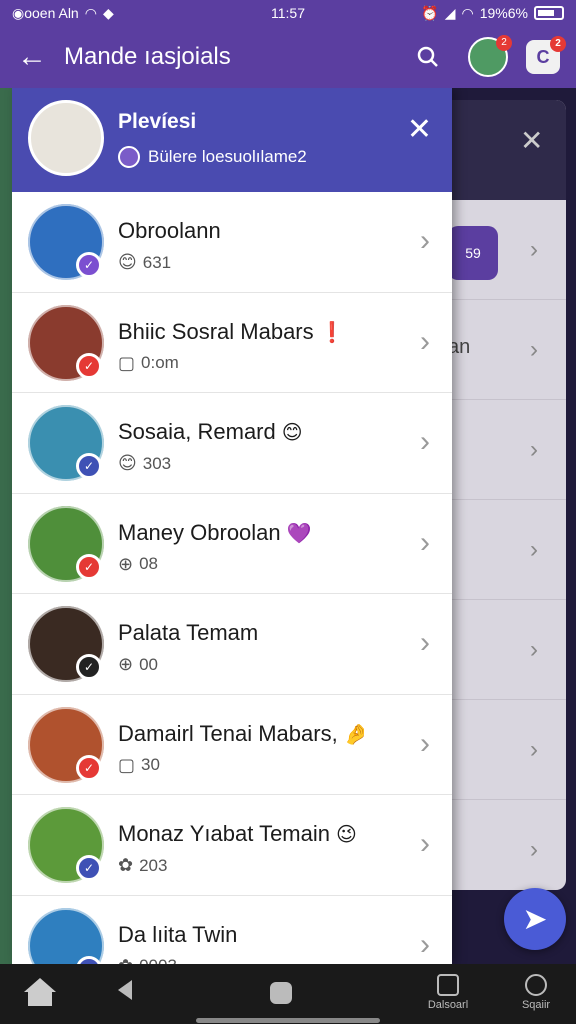 The height and width of the screenshot is (1024, 576). Describe the element at coordinates (490, 56) in the screenshot. I see `profile-avatar: 2` at that location.